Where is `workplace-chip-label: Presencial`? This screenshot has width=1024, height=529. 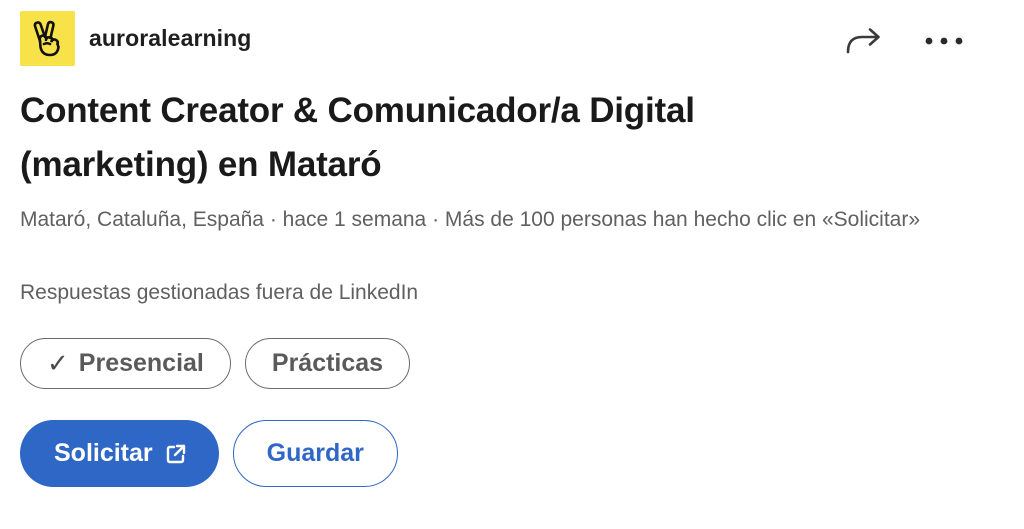 workplace-chip-label: Presencial is located at coordinates (141, 363).